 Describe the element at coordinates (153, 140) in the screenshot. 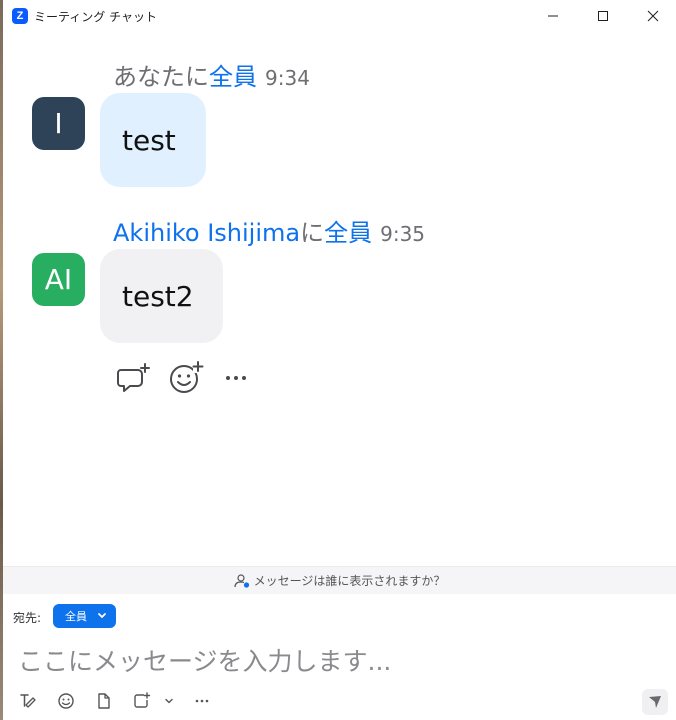

I see `message-bubble: test` at that location.